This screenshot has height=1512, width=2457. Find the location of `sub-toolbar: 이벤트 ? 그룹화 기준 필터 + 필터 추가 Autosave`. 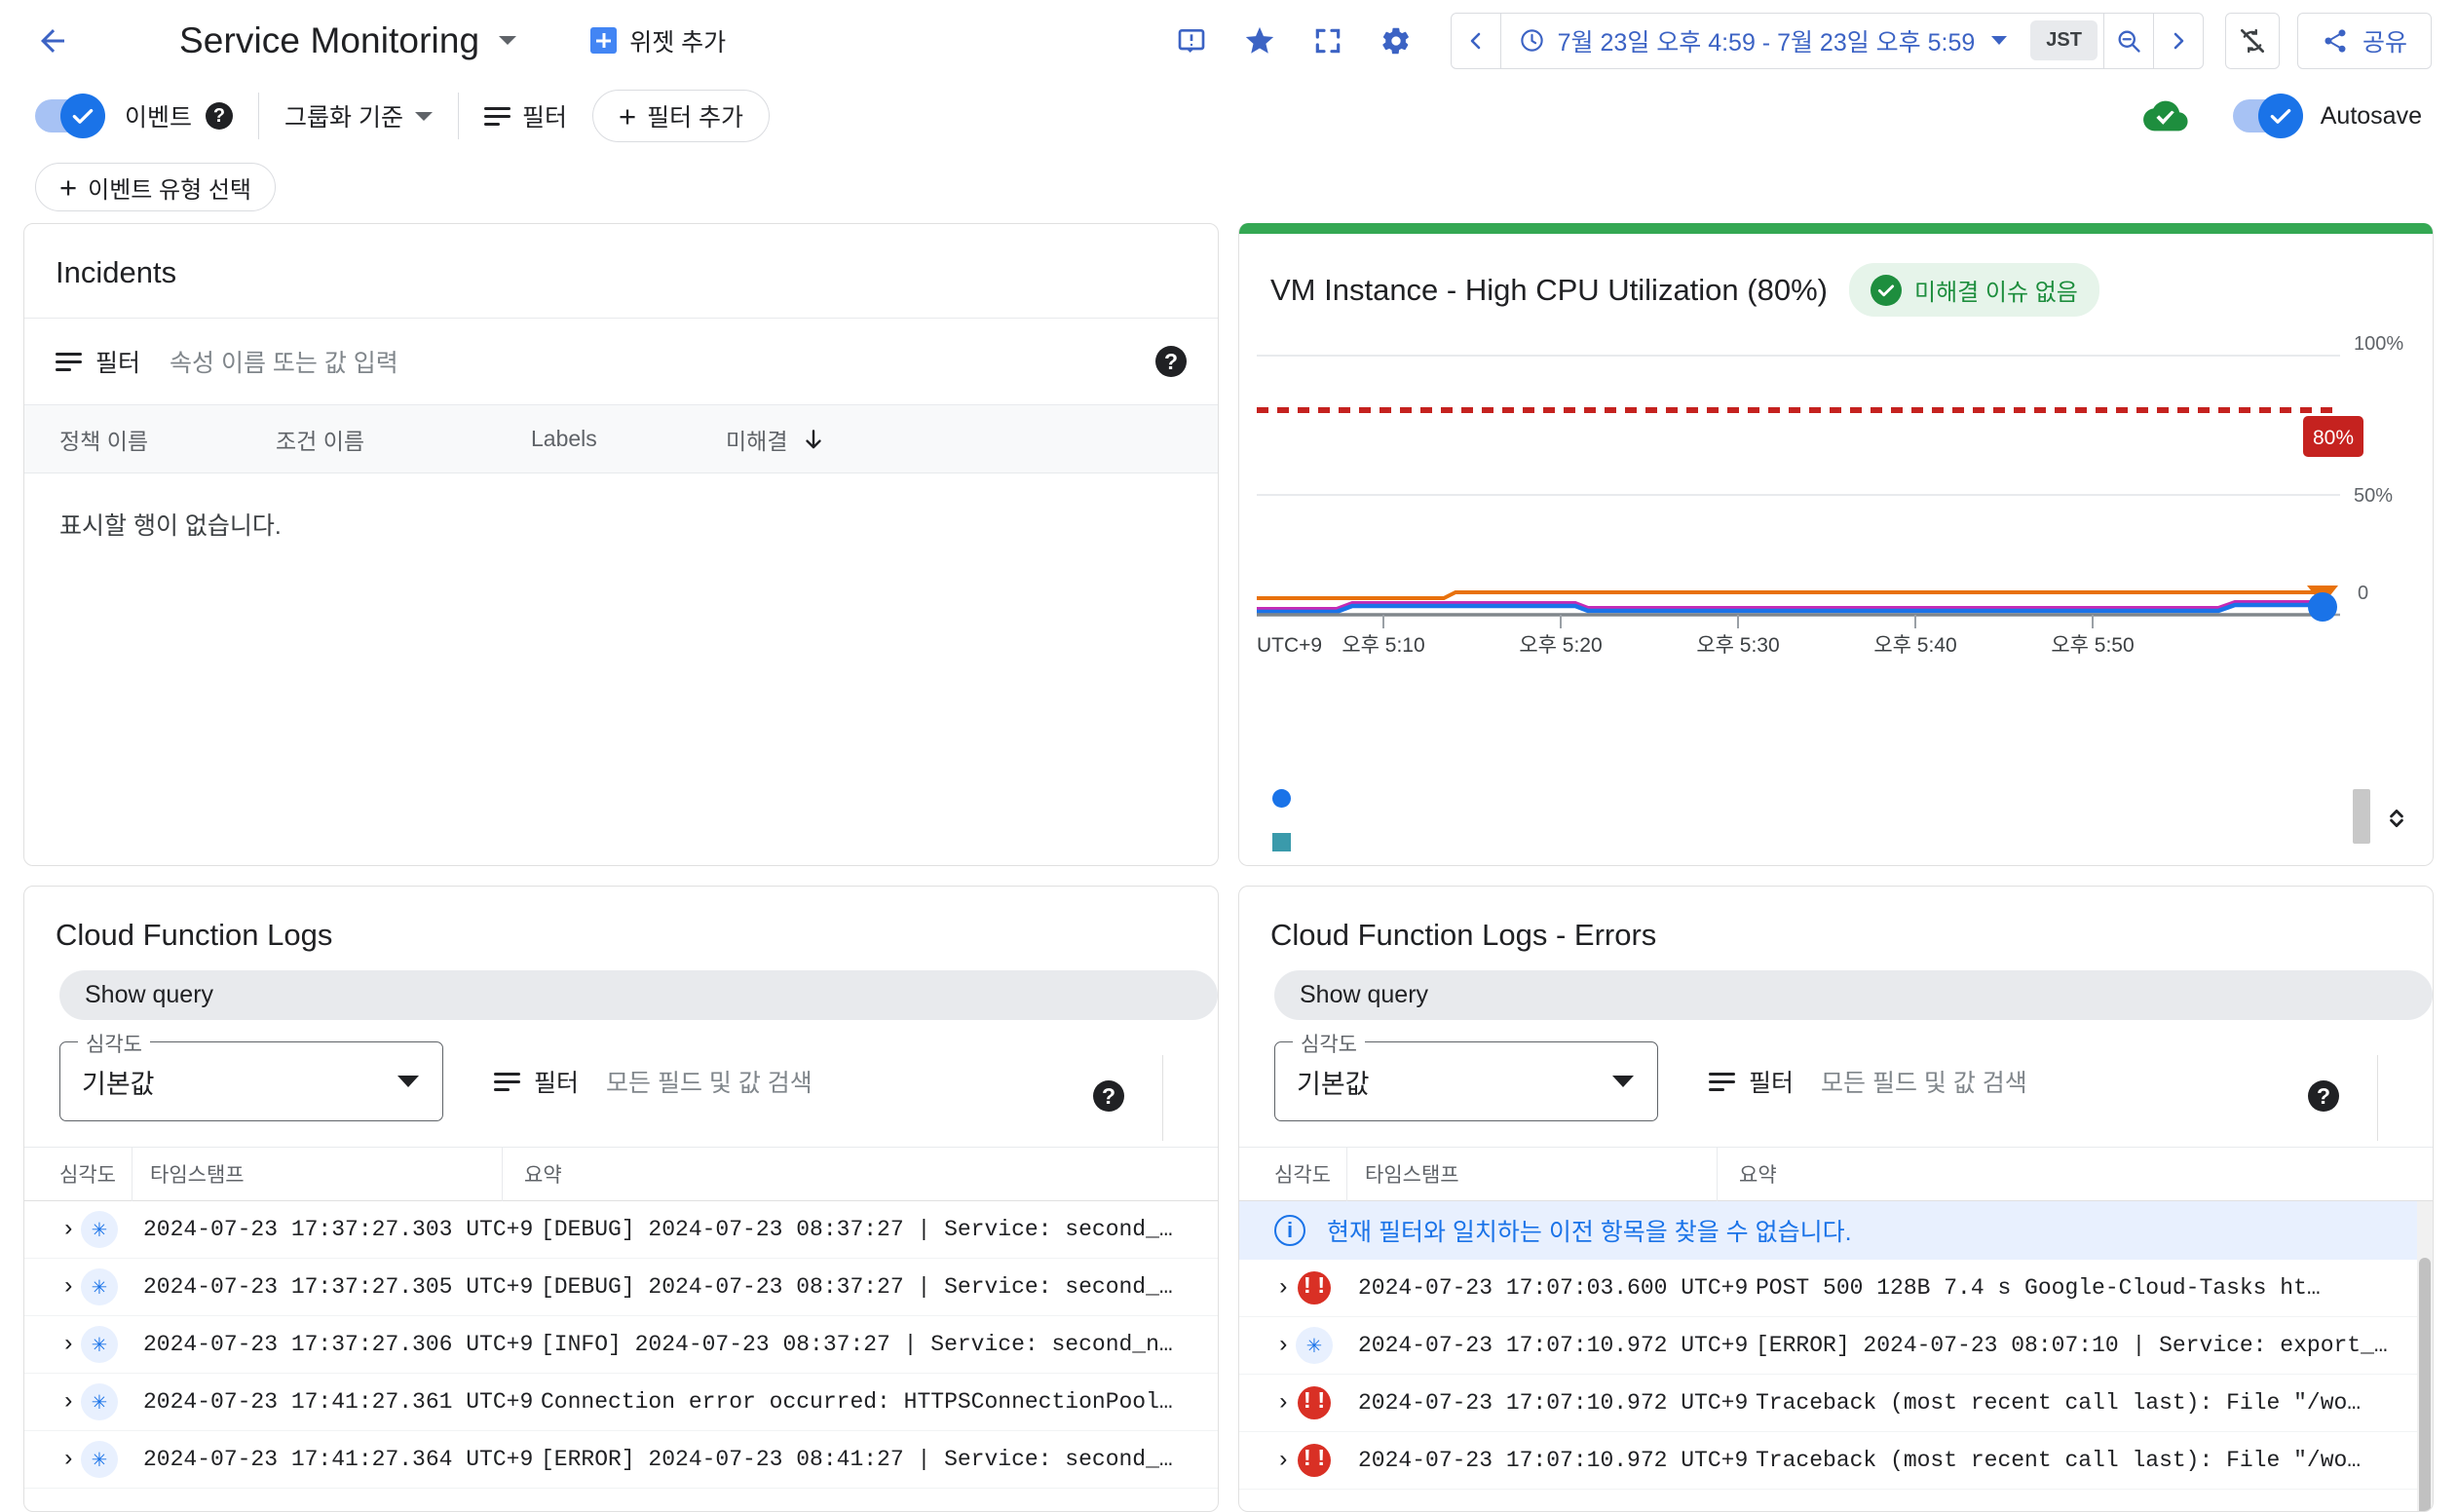

sub-toolbar: 이벤트 ? 그룹화 기준 필터 + 필터 추가 Autosave is located at coordinates (1228, 116).